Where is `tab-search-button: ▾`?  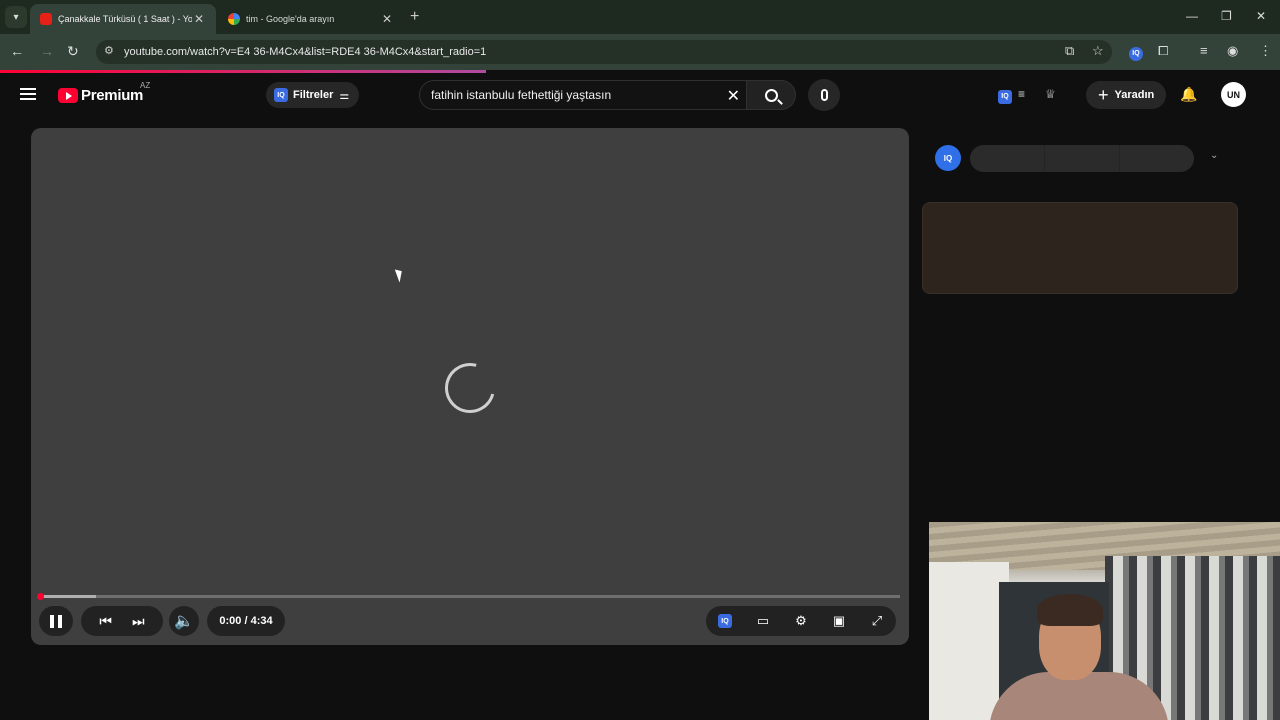 tab-search-button: ▾ is located at coordinates (16, 17).